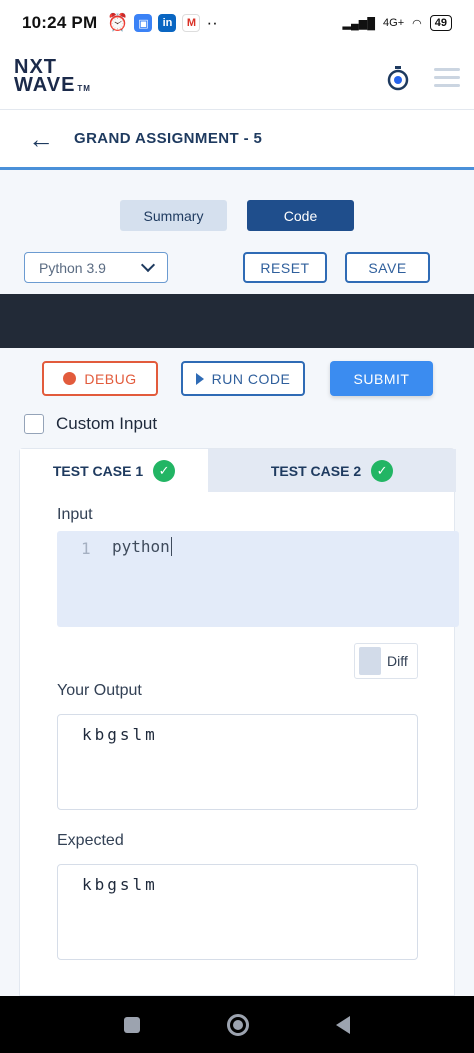 Image resolution: width=474 pixels, height=1053 pixels. Describe the element at coordinates (440, 23) in the screenshot. I see `battery-icon: 49` at that location.